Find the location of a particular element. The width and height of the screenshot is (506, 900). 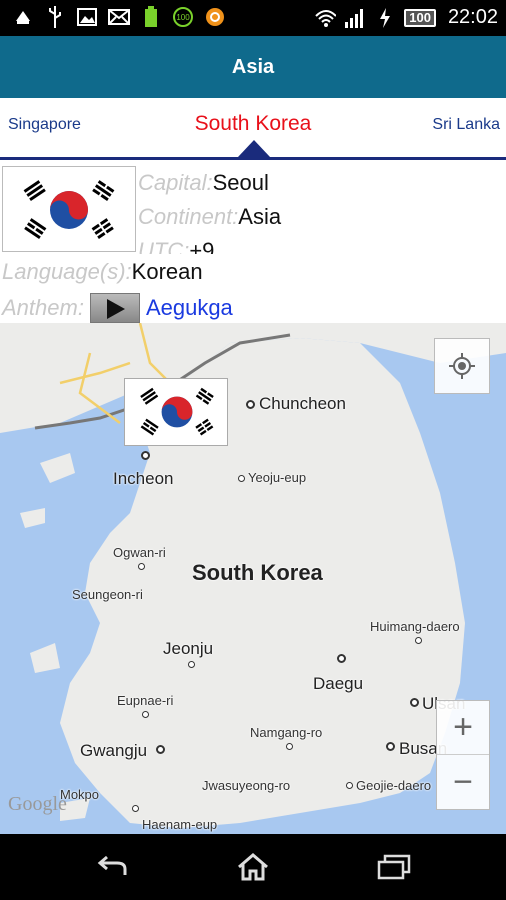

usb-icon is located at coordinates (55, 17).